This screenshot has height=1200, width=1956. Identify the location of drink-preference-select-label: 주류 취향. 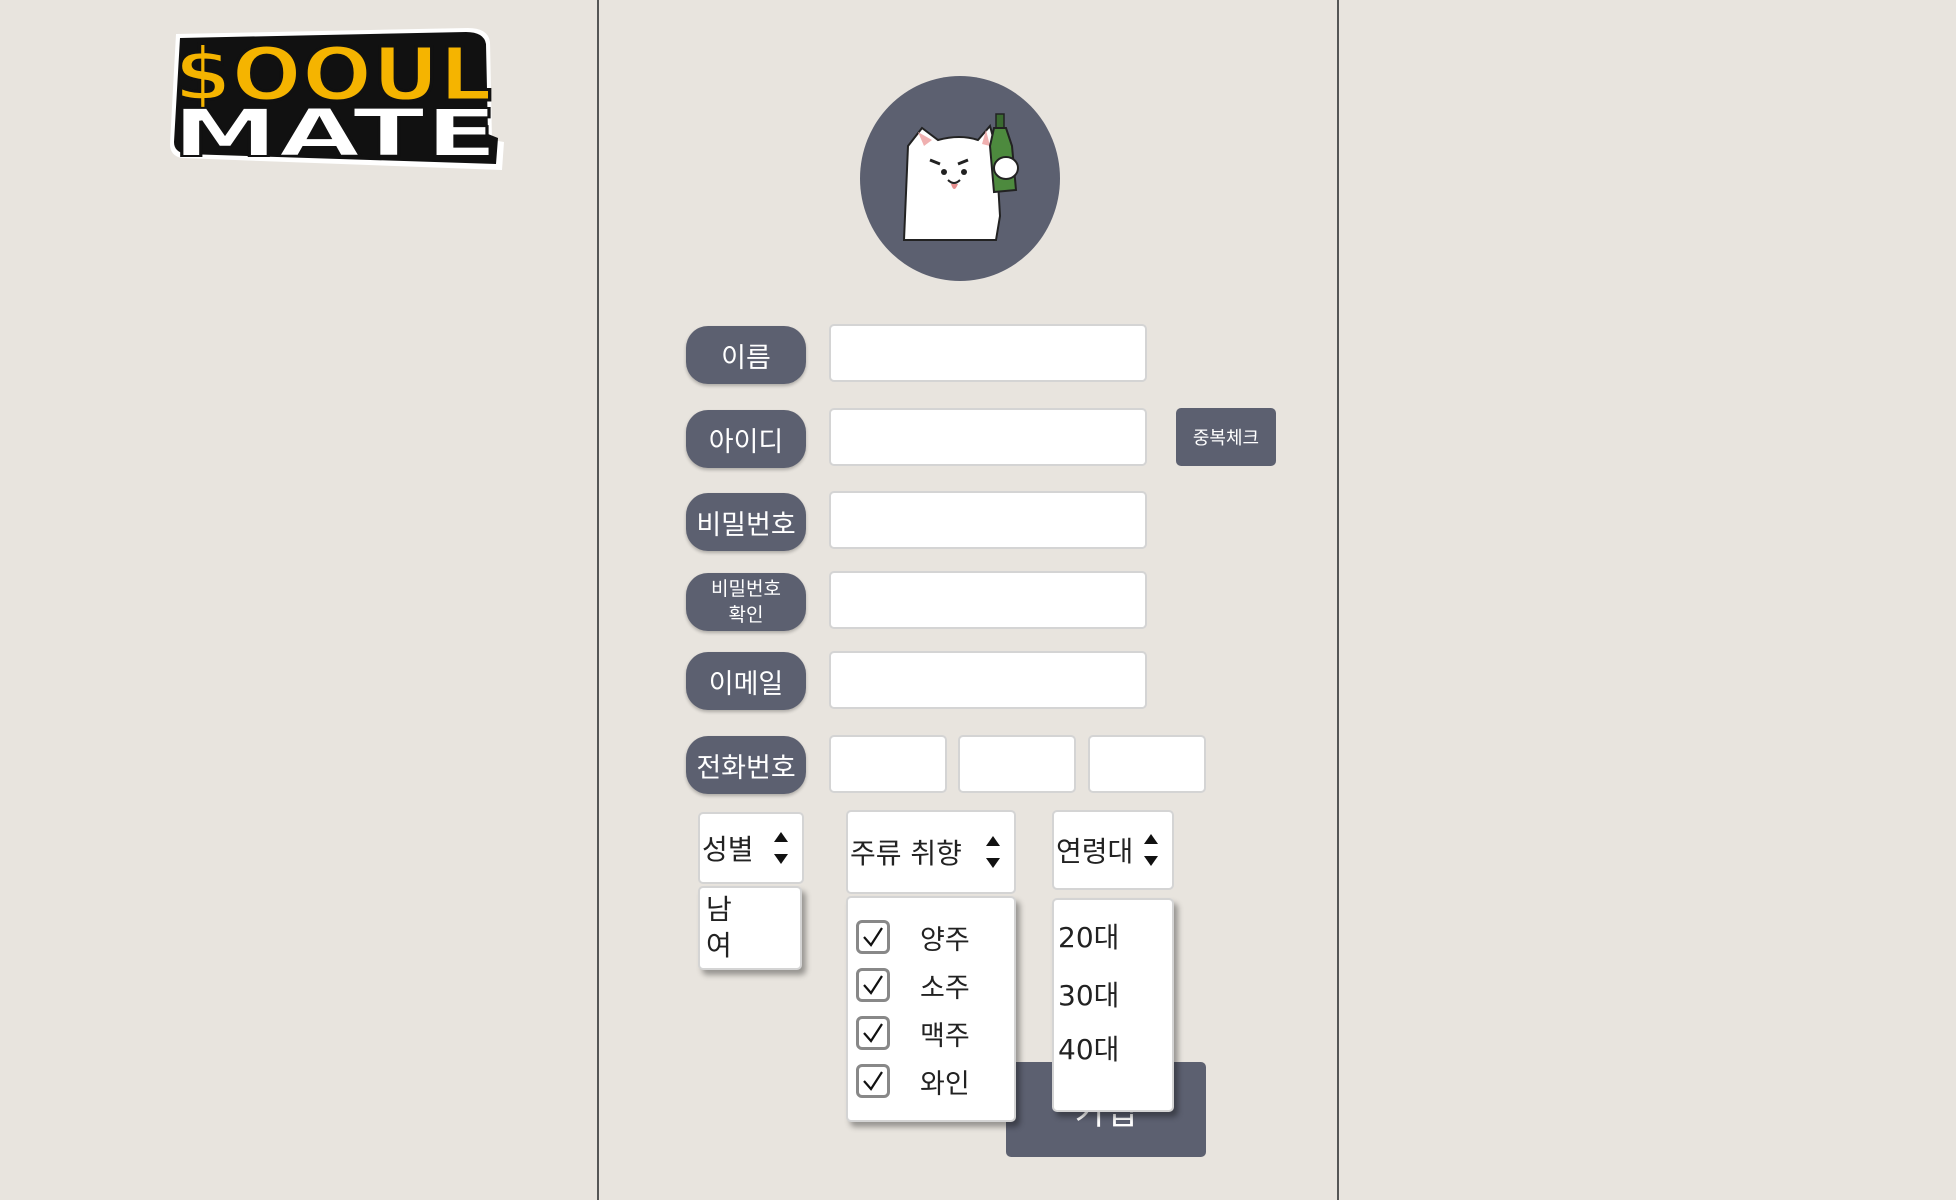
(906, 853).